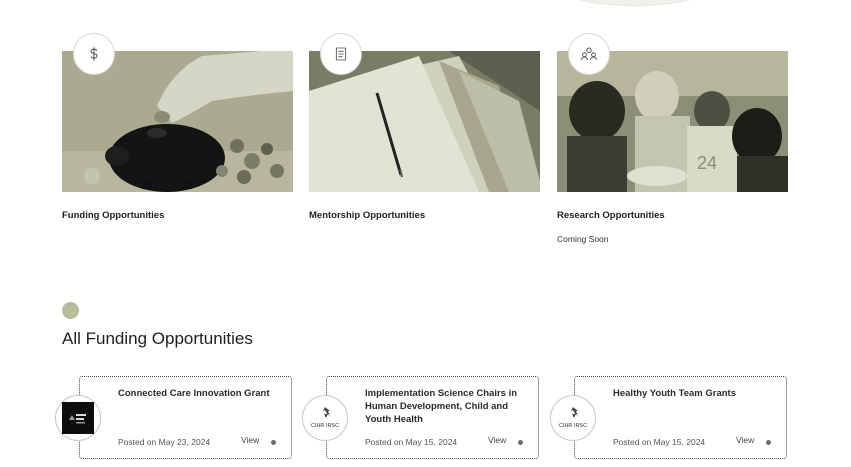 This screenshot has height=467, width=851. What do you see at coordinates (341, 54) in the screenshot?
I see `document-icon` at bounding box center [341, 54].